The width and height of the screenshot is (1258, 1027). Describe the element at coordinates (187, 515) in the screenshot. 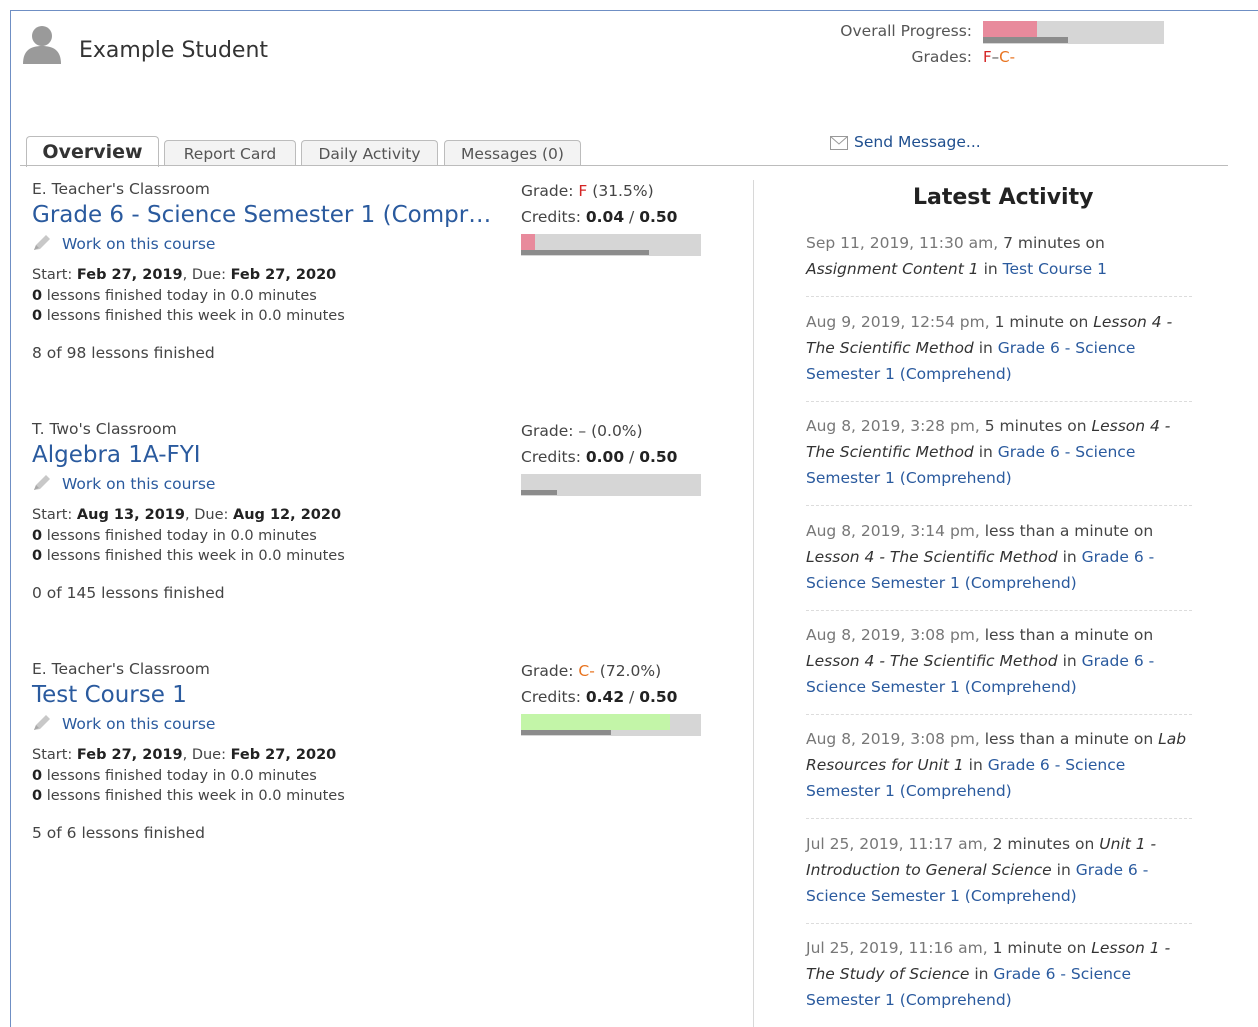

I see `course-dates: Start: Aug 13, 2019, Due: Aug 12, 2020` at that location.